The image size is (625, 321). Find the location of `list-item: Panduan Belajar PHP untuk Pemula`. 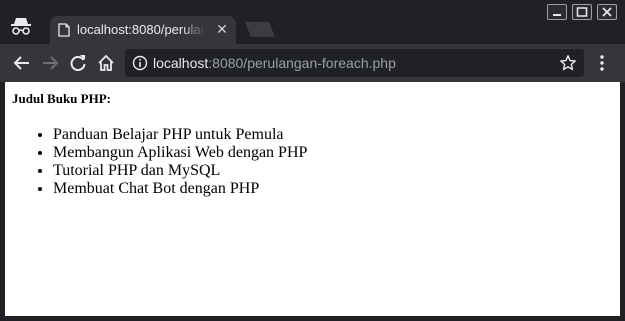

list-item: Panduan Belajar PHP untuk Pemula is located at coordinates (180, 135).